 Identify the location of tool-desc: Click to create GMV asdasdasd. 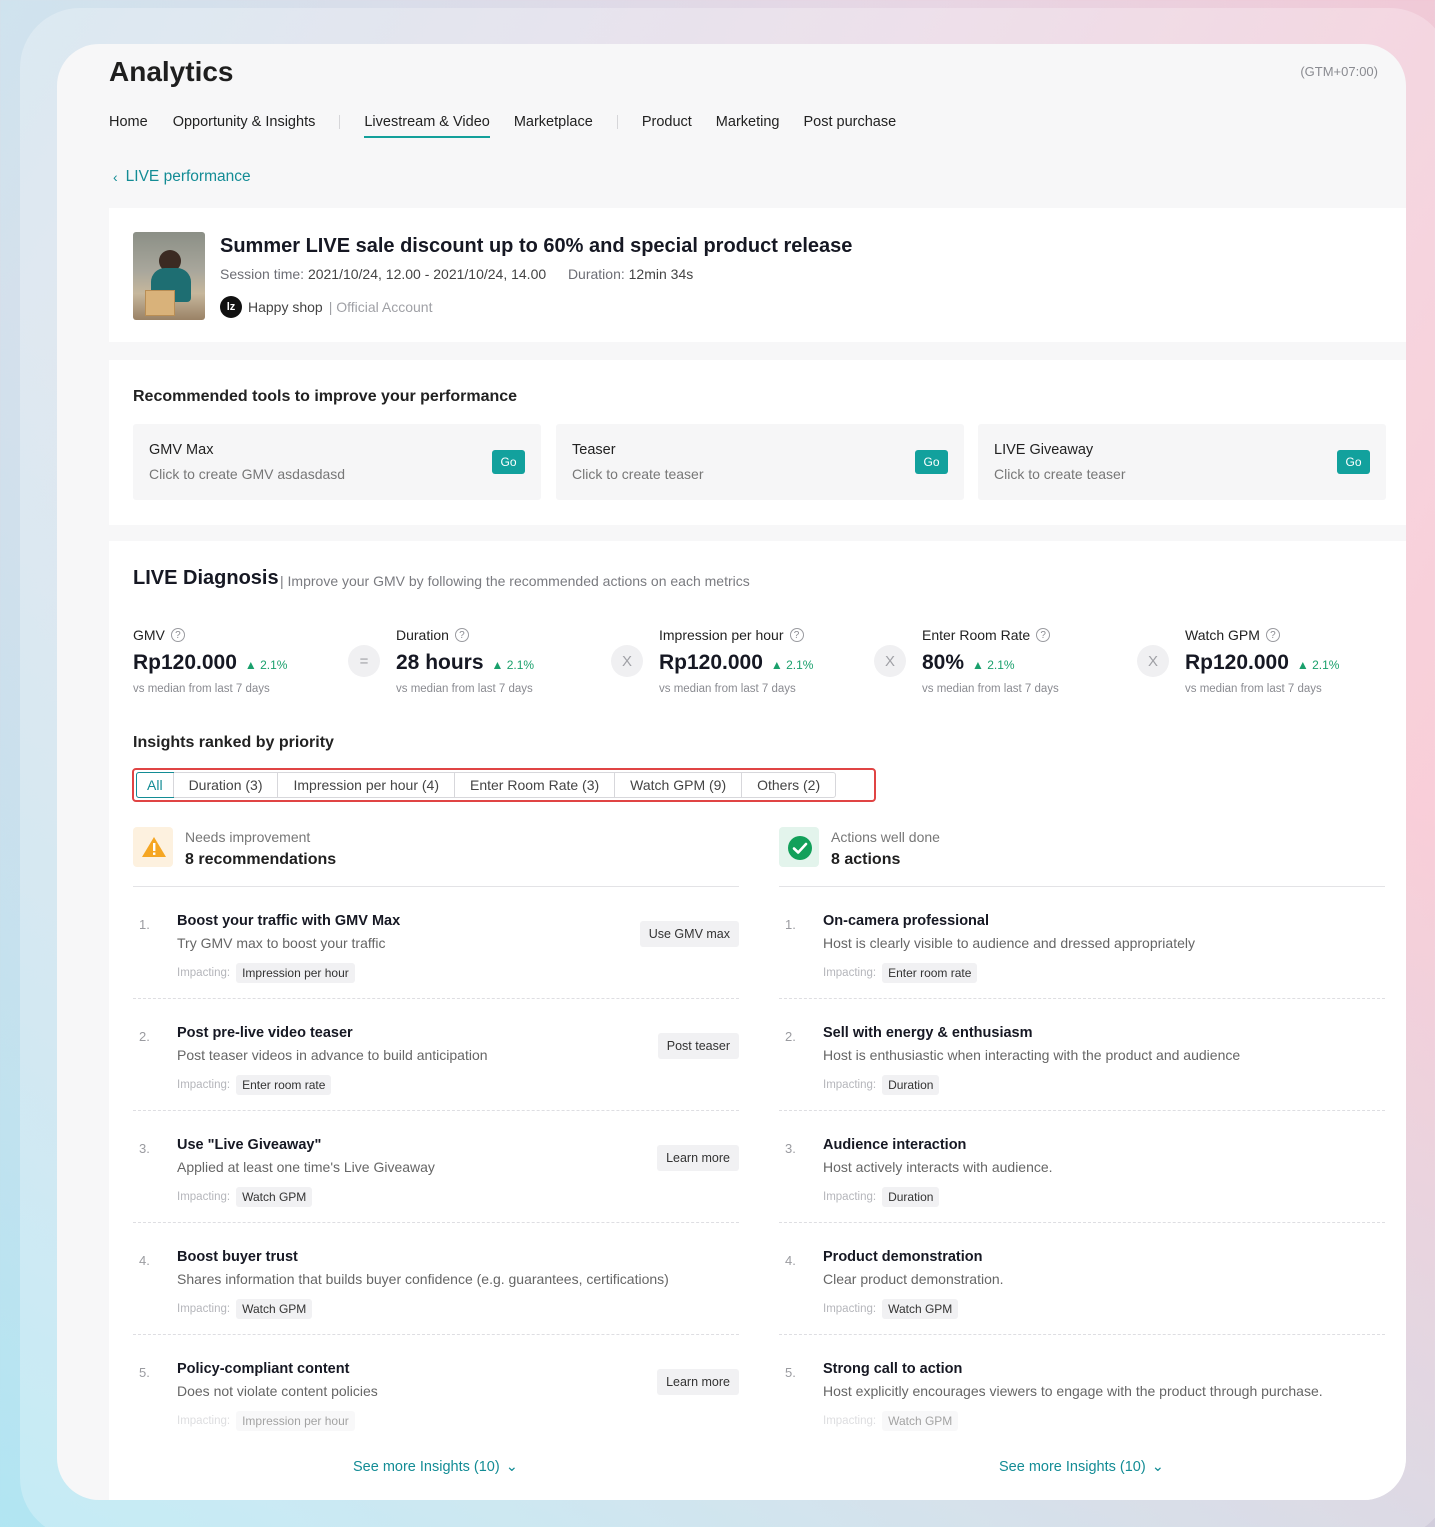
(247, 474).